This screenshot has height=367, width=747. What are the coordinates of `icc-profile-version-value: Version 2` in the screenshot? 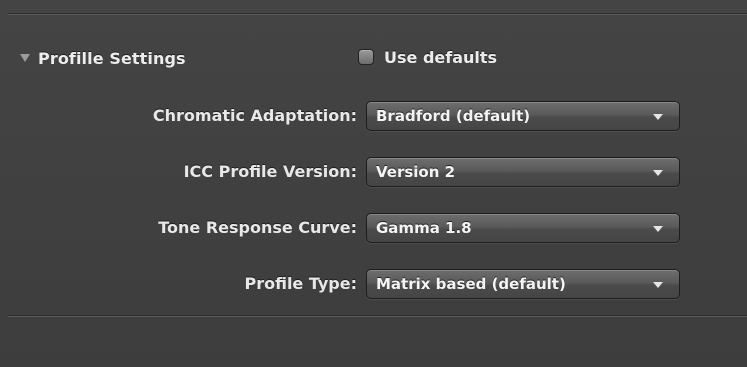 It's located at (416, 172).